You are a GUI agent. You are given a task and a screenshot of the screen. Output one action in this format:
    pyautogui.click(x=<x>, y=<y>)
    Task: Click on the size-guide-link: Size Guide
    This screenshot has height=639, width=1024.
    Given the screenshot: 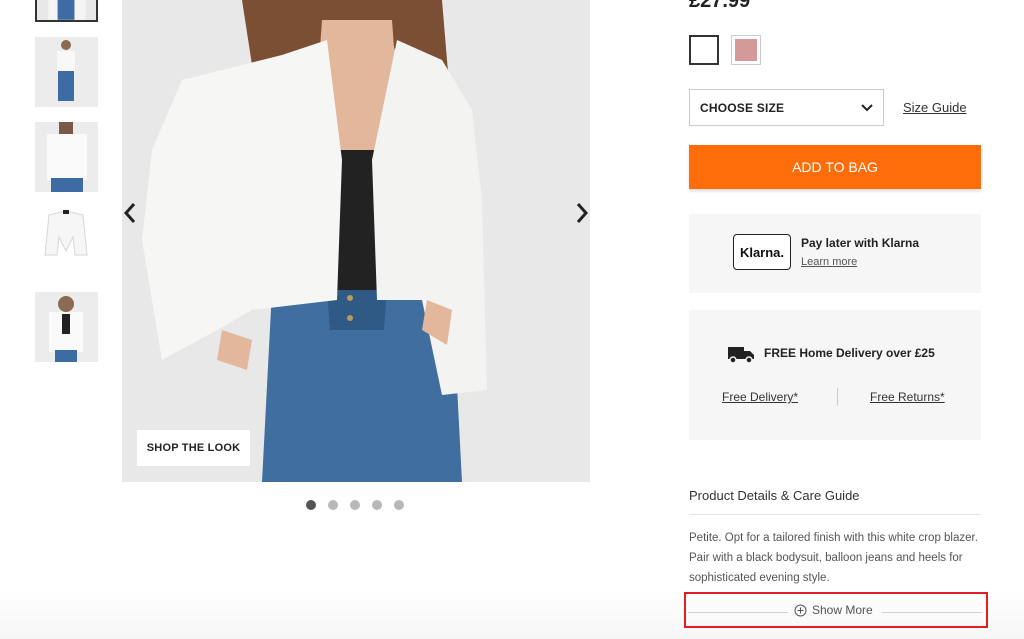 What is the action you would take?
    pyautogui.click(x=935, y=107)
    